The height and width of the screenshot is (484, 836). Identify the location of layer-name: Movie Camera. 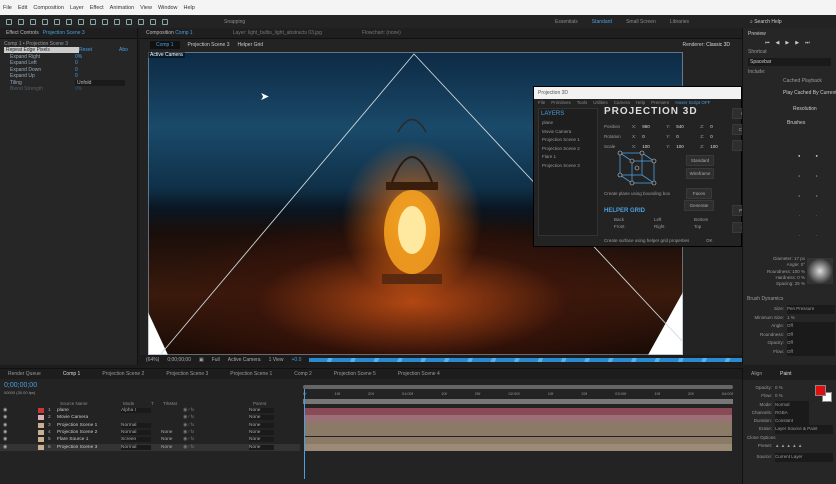
(89, 417).